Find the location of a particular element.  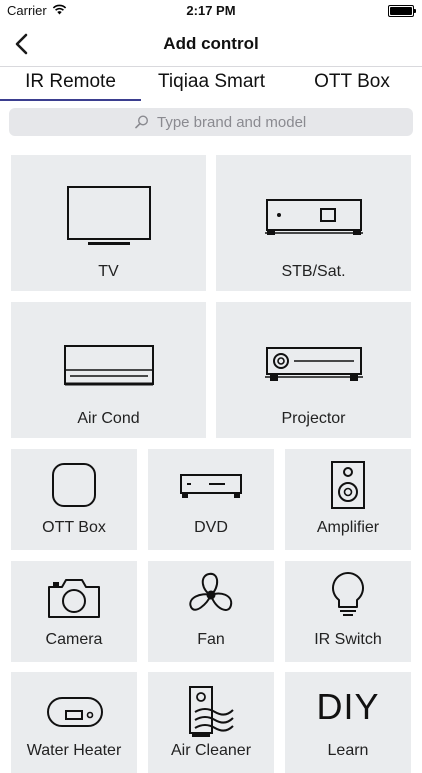

speaker-icon is located at coordinates (348, 485).